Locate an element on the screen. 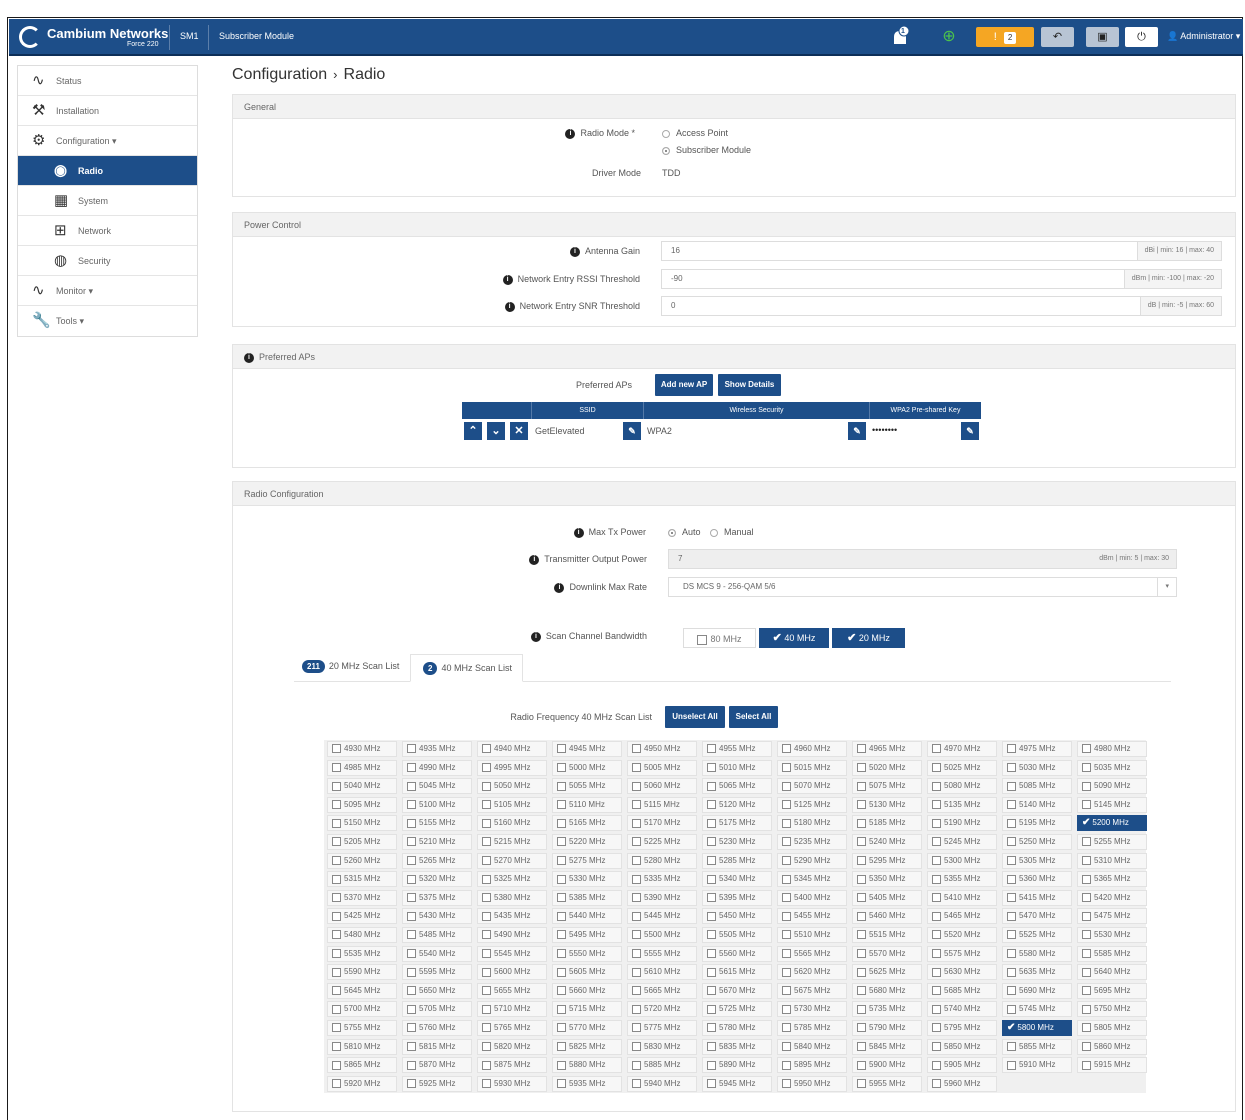  tab-40mhz-scan-list: 2 40 MHz Scan List is located at coordinates (467, 668).